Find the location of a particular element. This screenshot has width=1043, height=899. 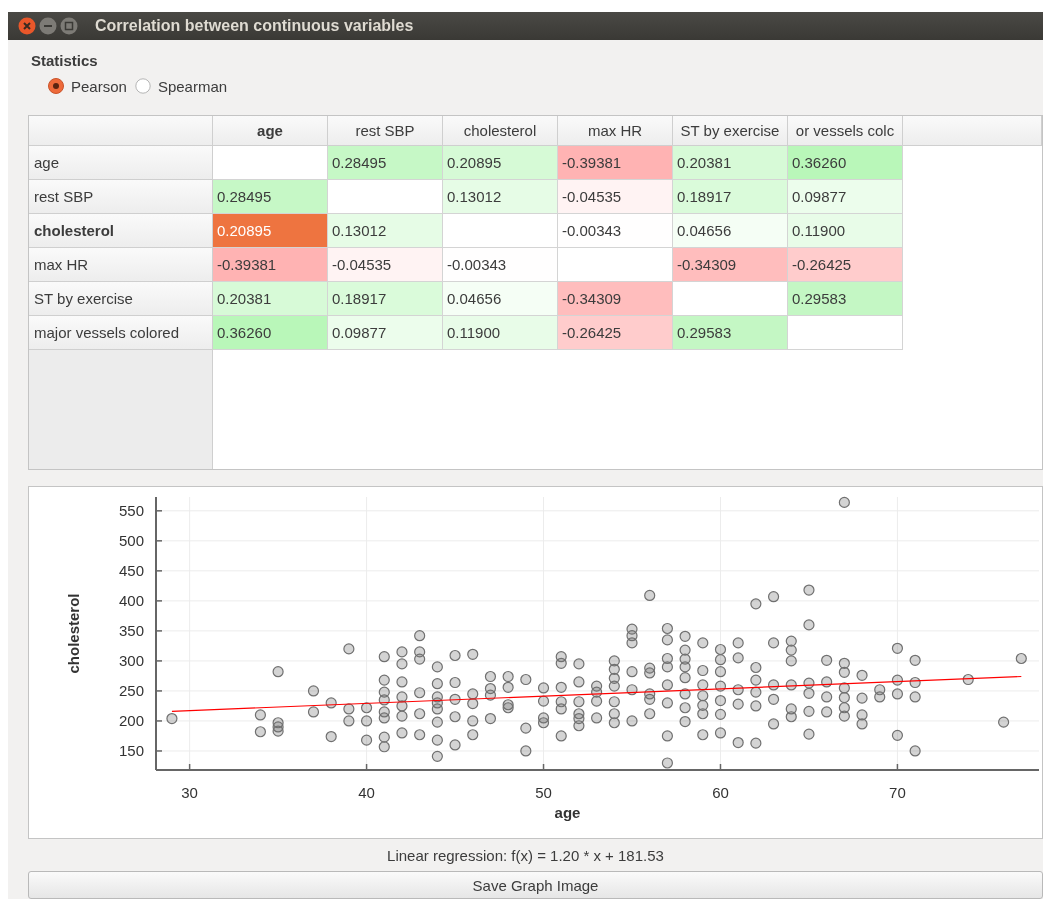

save-button: Save Graph Image is located at coordinates (535, 885).